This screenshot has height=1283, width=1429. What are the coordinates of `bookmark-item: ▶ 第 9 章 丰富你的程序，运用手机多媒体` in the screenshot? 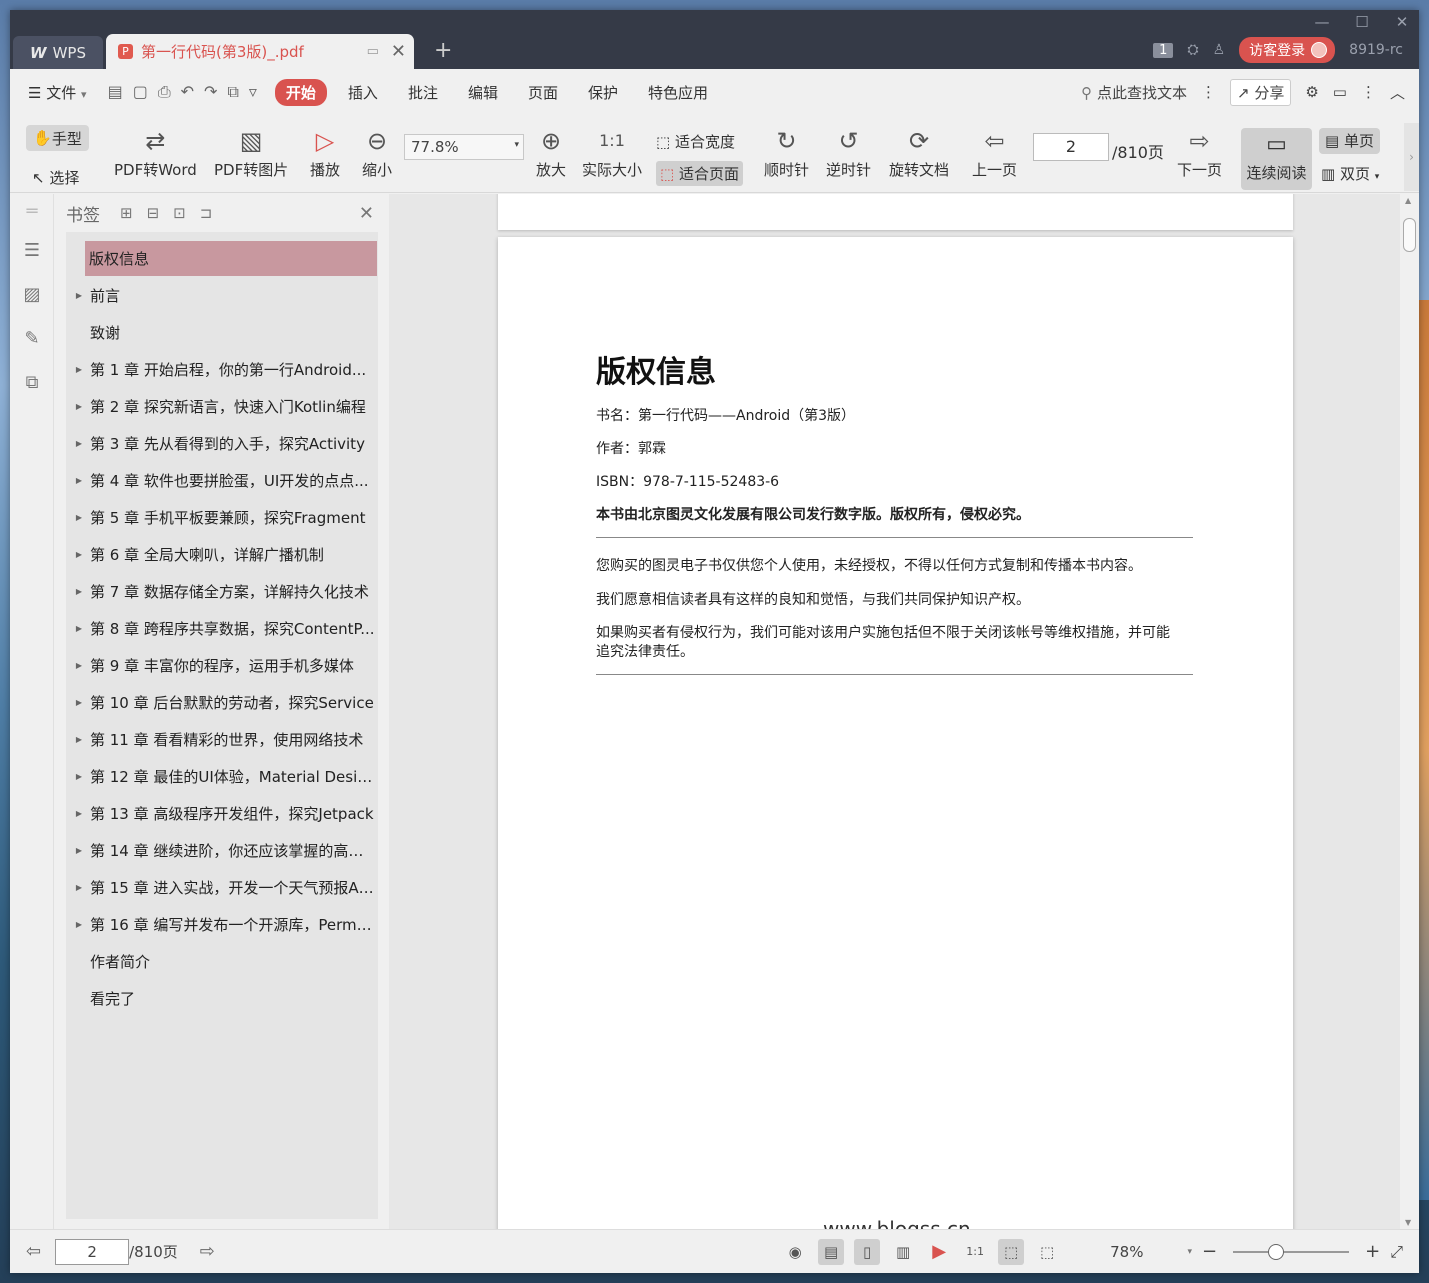 It's located at (222, 665).